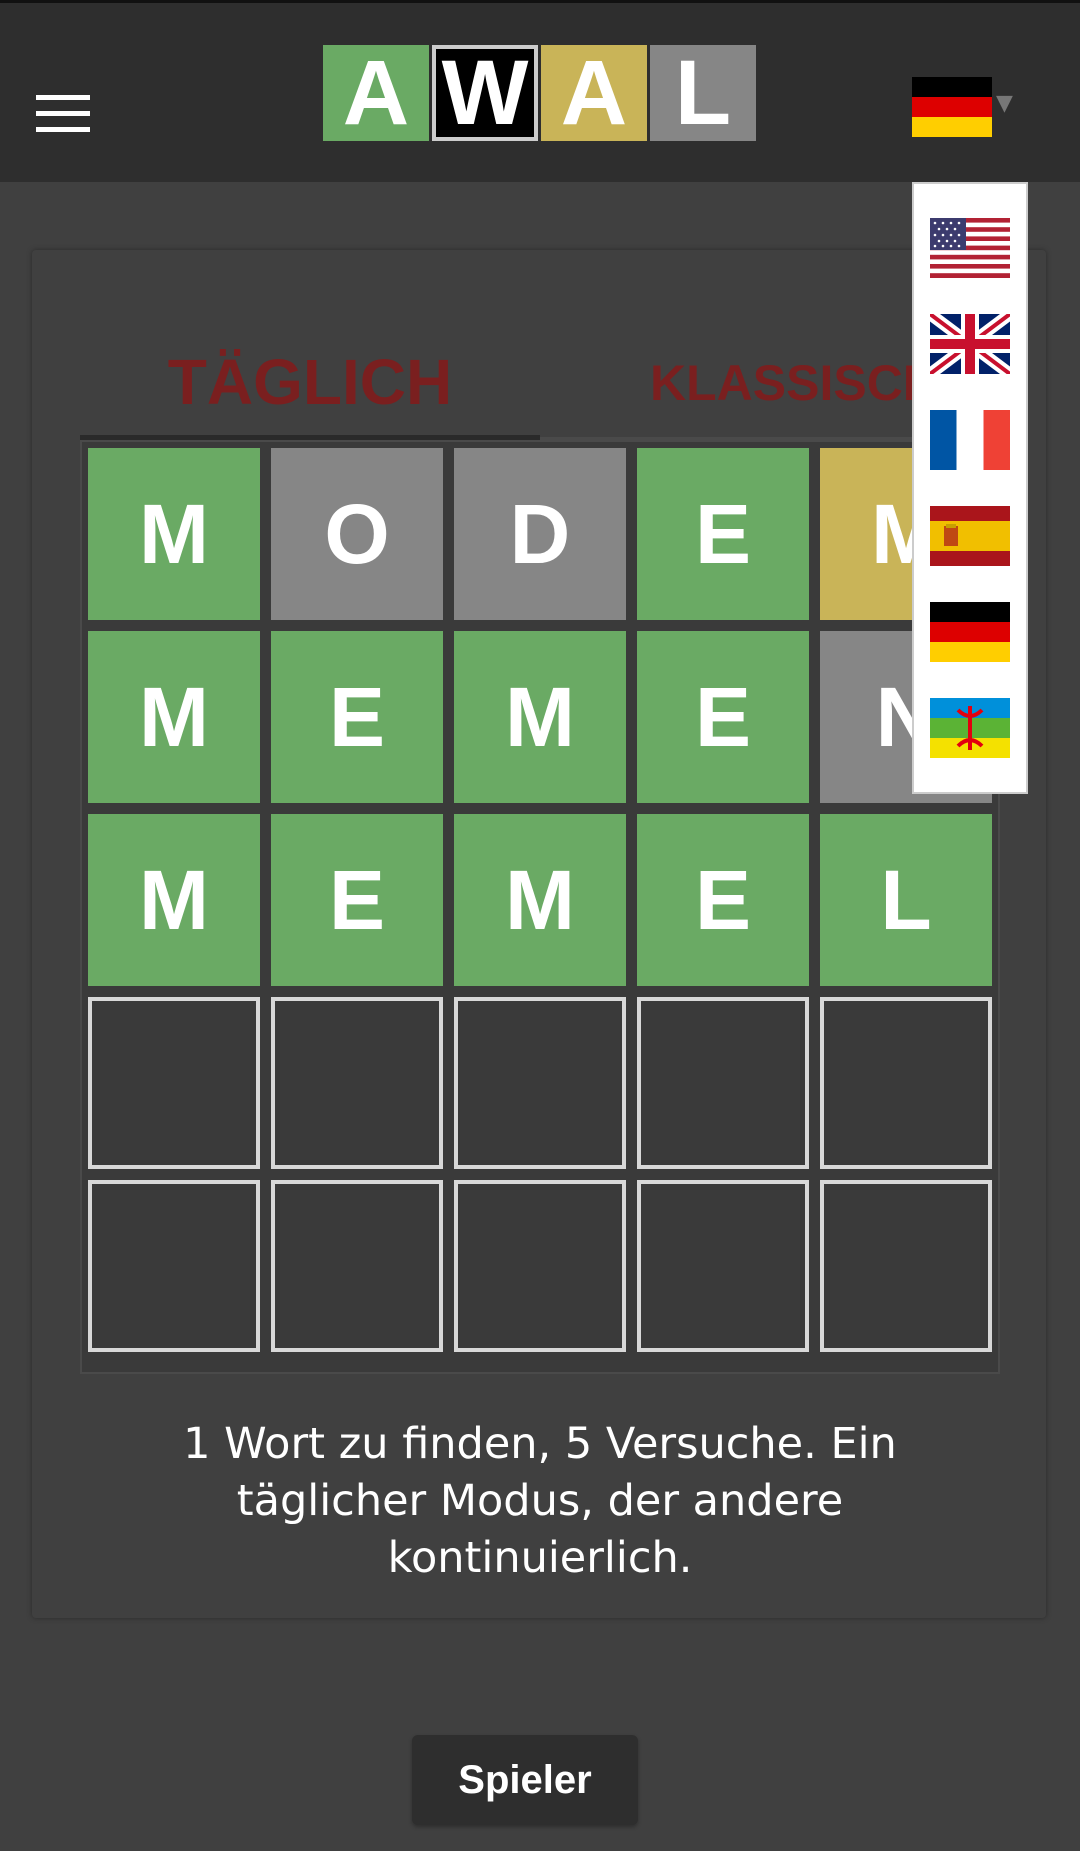  I want to click on board-tile: D, so click(540, 534).